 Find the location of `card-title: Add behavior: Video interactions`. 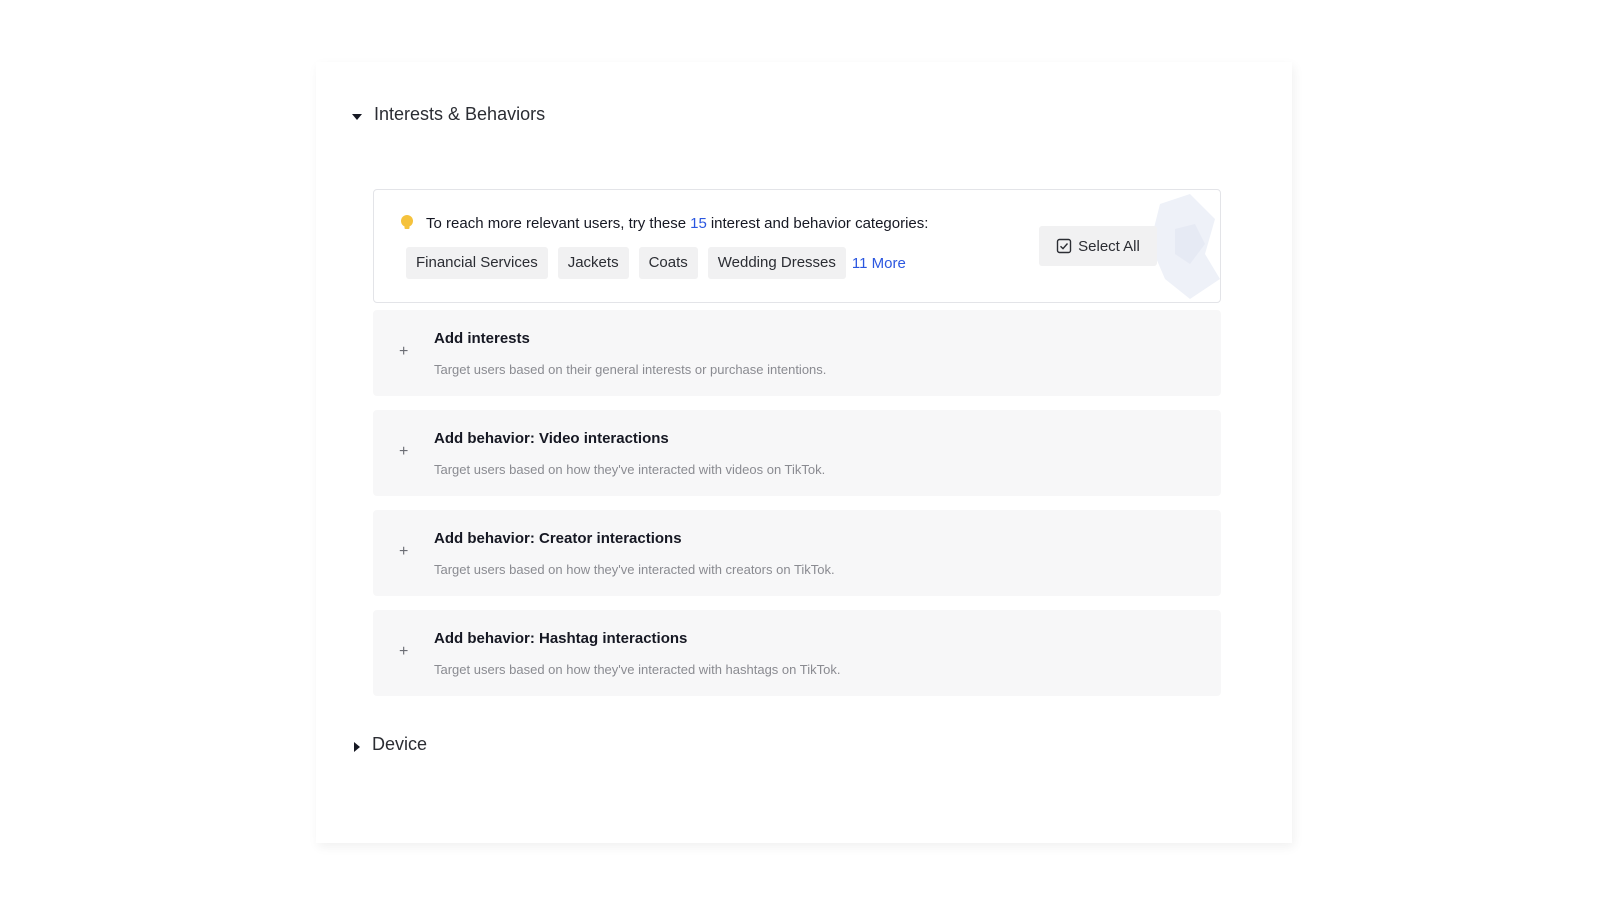

card-title: Add behavior: Video interactions is located at coordinates (551, 438).